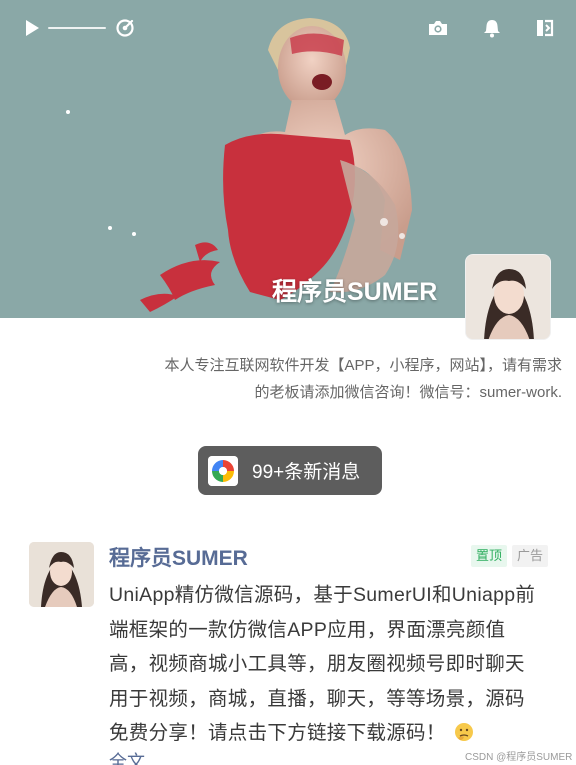 The height and width of the screenshot is (765, 576). I want to click on watermark: CSDN @程序员SUMER, so click(519, 757).